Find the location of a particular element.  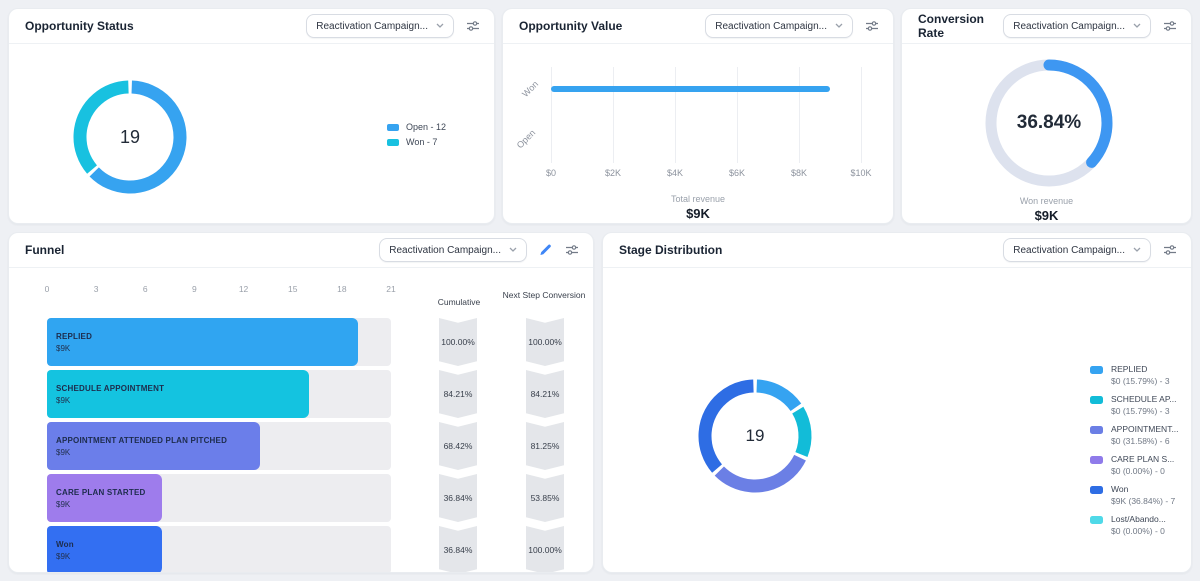

funnel-axis-tick: 21 is located at coordinates (391, 289).